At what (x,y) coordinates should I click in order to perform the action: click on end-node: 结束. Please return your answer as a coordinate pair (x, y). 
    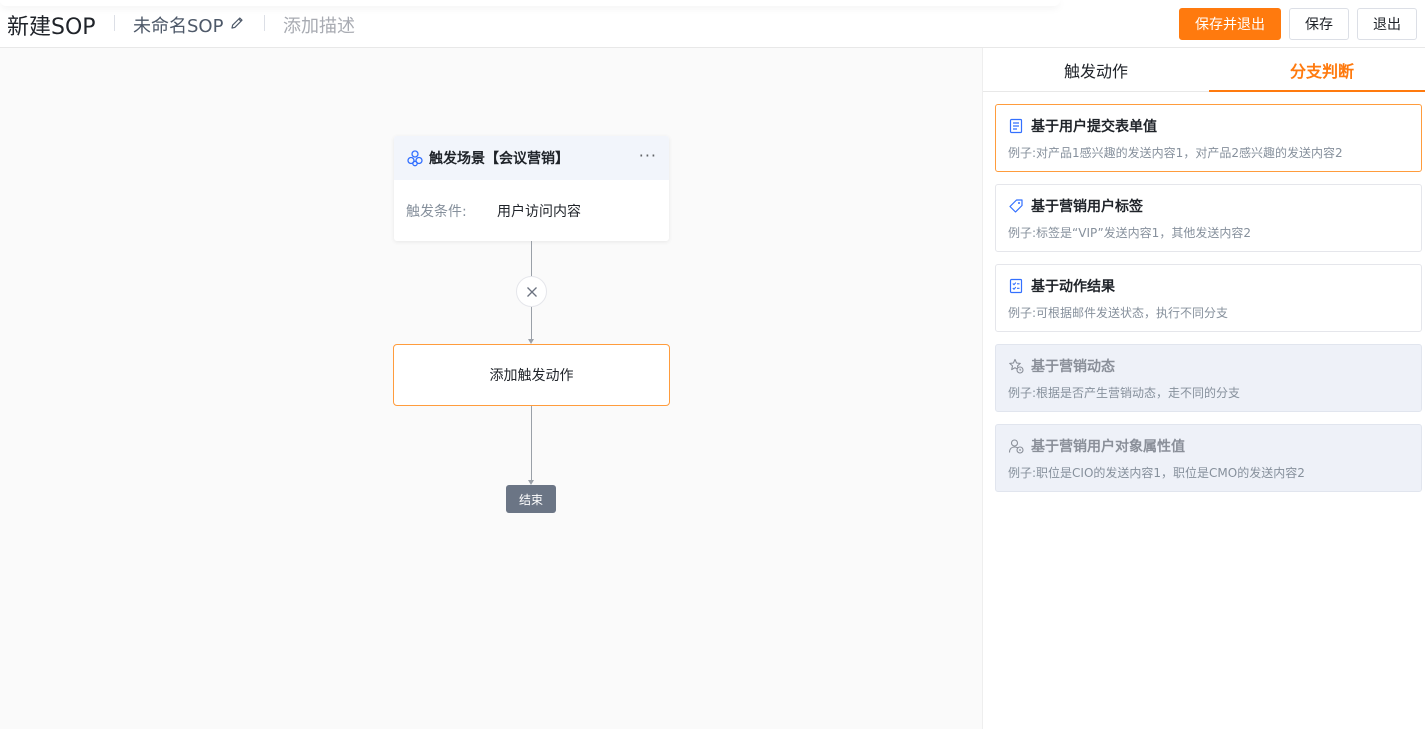
    Looking at the image, I should click on (531, 499).